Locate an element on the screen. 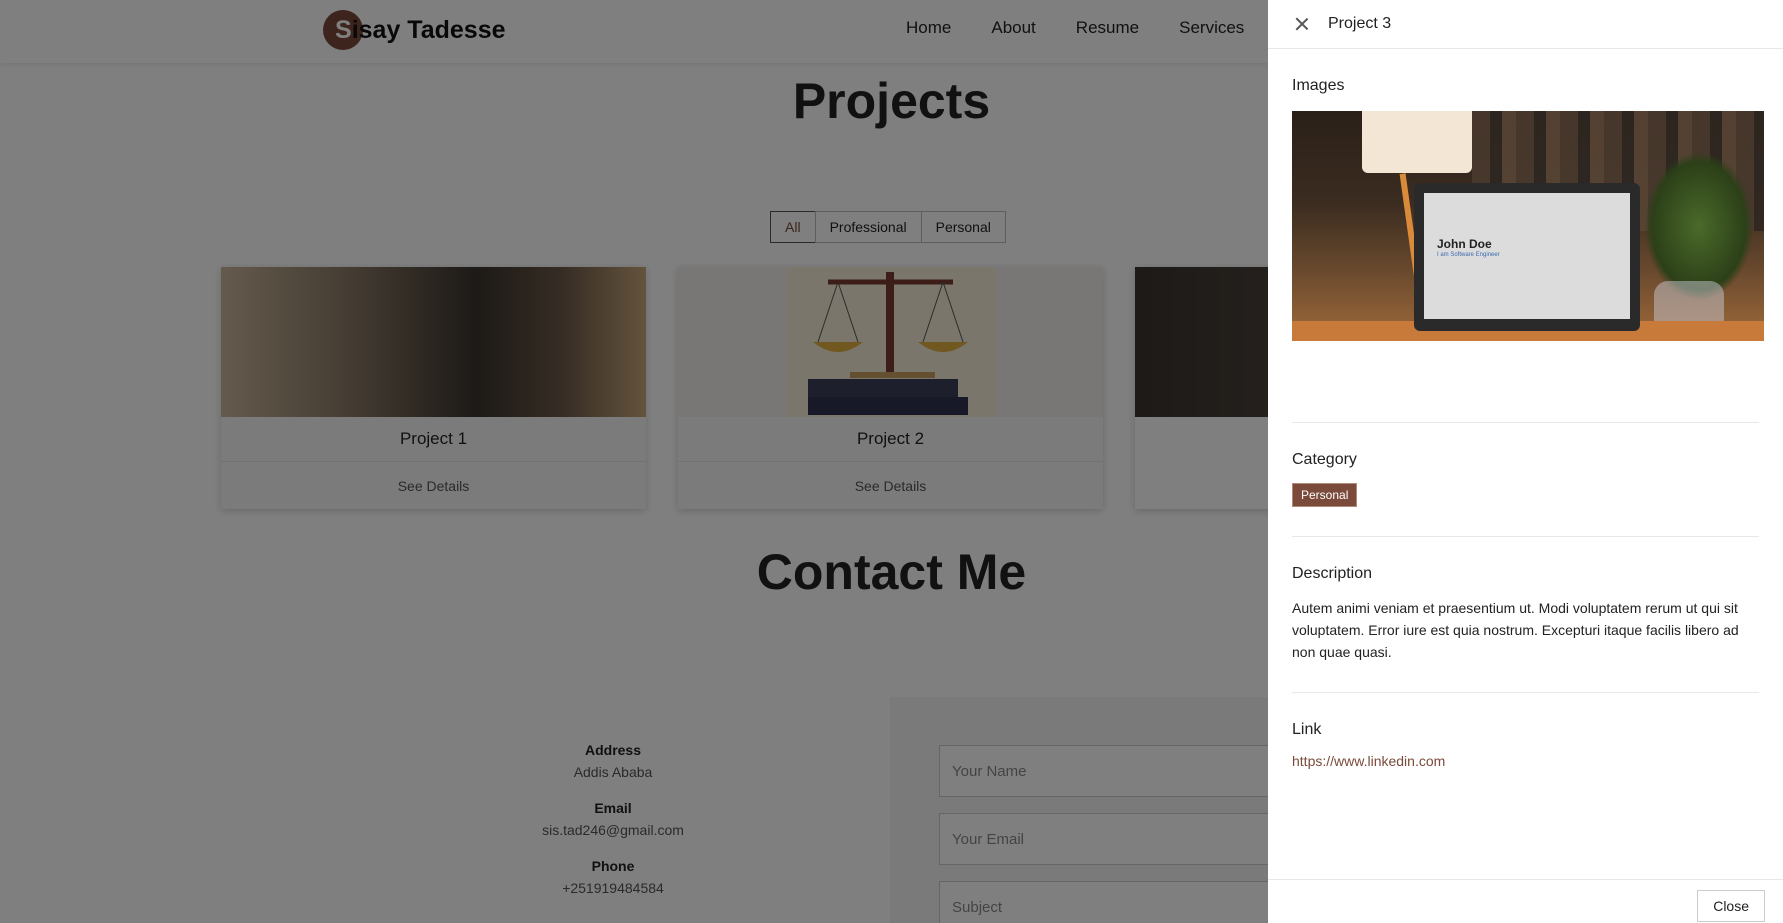  description-heading: Description is located at coordinates (1332, 573).